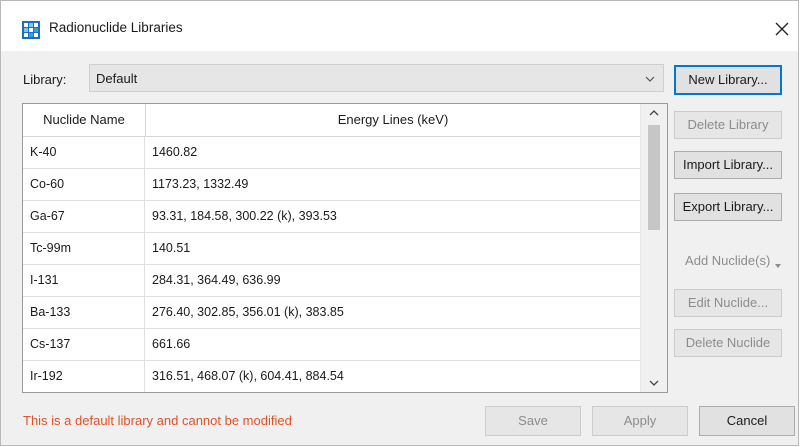 The width and height of the screenshot is (800, 447). Describe the element at coordinates (331, 185) in the screenshot. I see `table-row: Co-60 1173.23, 1332.49` at that location.